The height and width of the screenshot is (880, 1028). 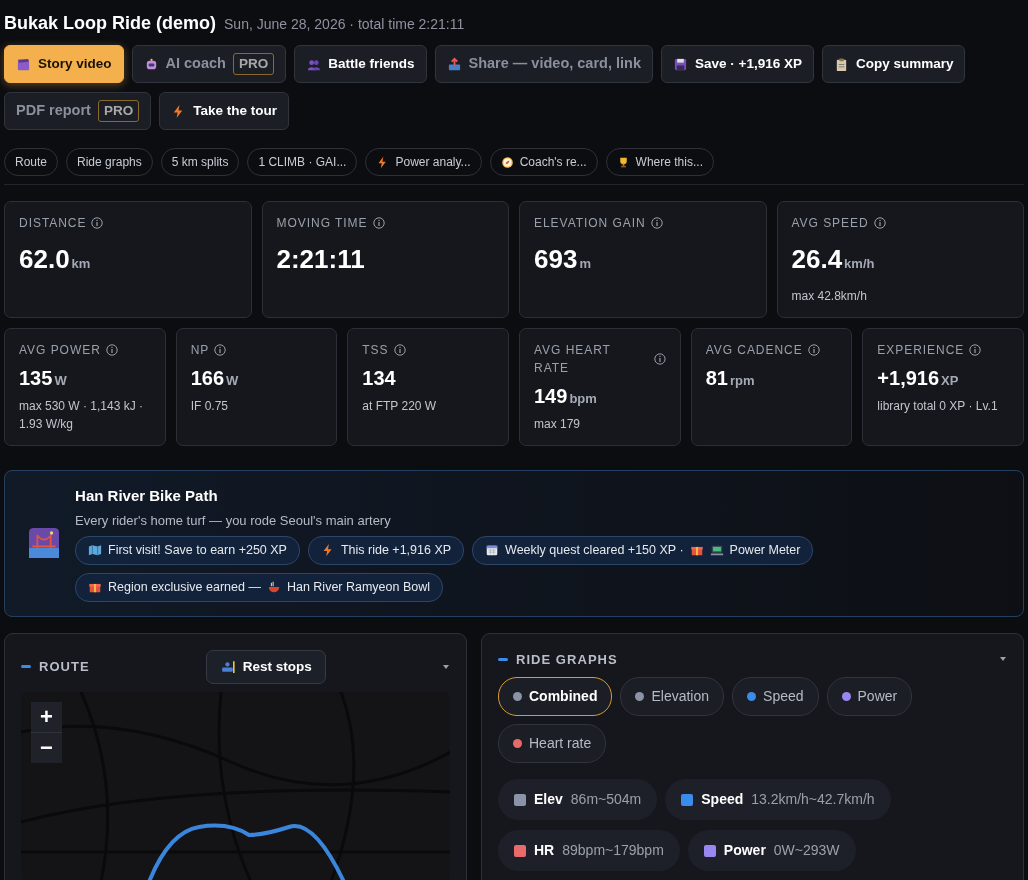 What do you see at coordinates (771, 850) in the screenshot?
I see `legend-item: Power 0W~293W` at bounding box center [771, 850].